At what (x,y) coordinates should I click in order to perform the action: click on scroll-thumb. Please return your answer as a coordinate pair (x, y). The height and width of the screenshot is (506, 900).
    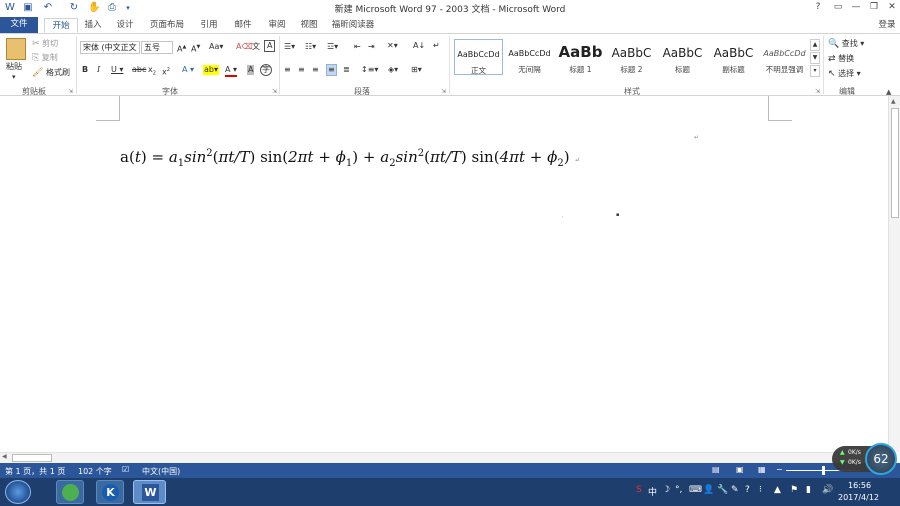
    Looking at the image, I should click on (895, 163).